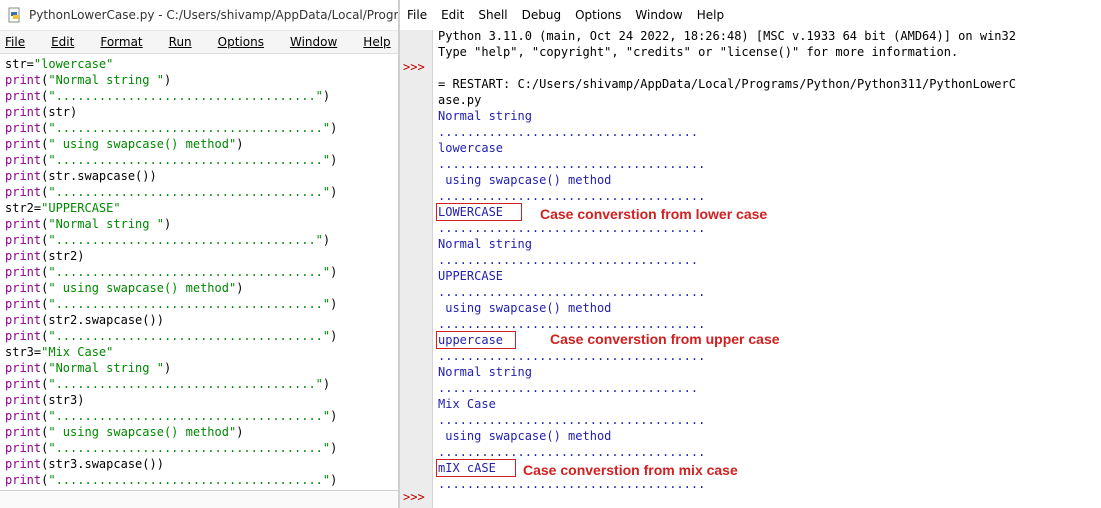 This screenshot has height=508, width=1101. Describe the element at coordinates (199, 499) in the screenshot. I see `editor-horizontal-scrollbar` at that location.